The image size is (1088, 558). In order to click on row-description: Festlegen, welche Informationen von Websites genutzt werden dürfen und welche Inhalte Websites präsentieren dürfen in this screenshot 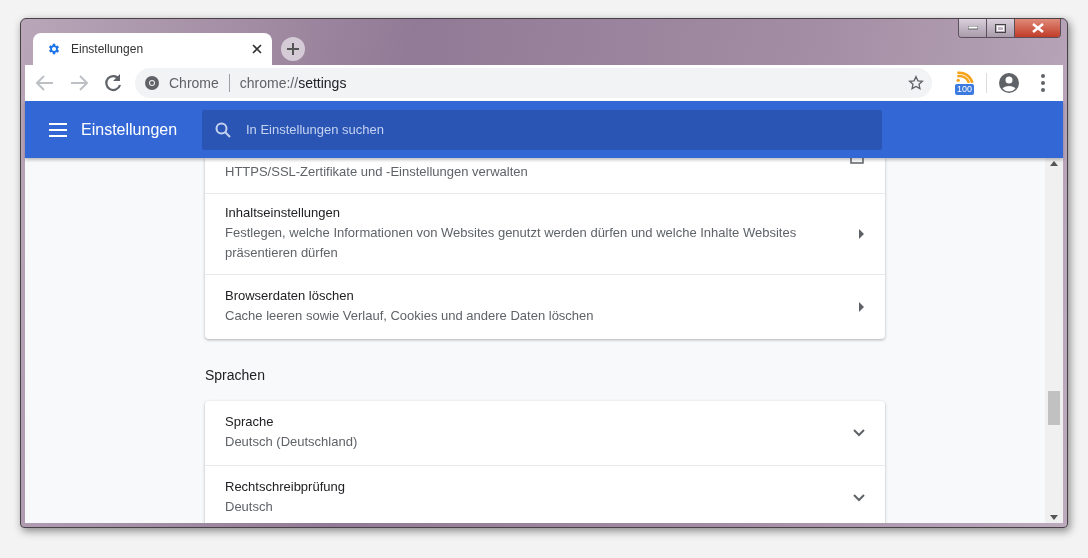, I will do `click(511, 243)`.